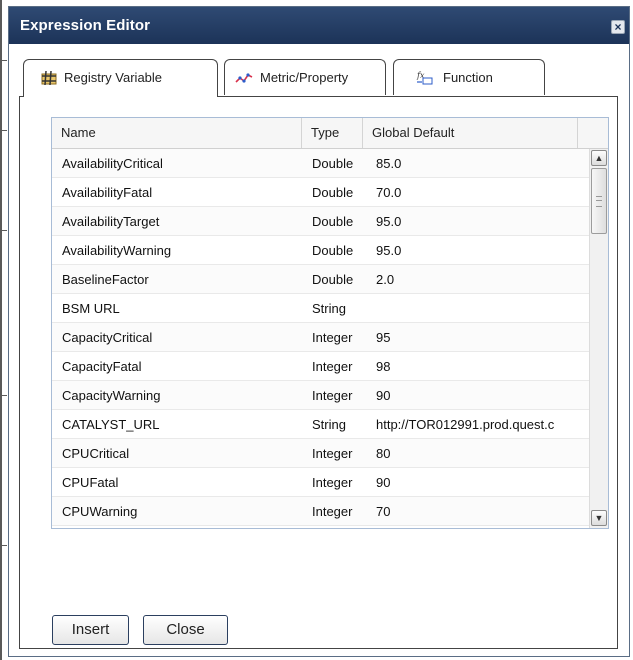  What do you see at coordinates (111, 221) in the screenshot?
I see `cell-name: AvailabilityTarget` at bounding box center [111, 221].